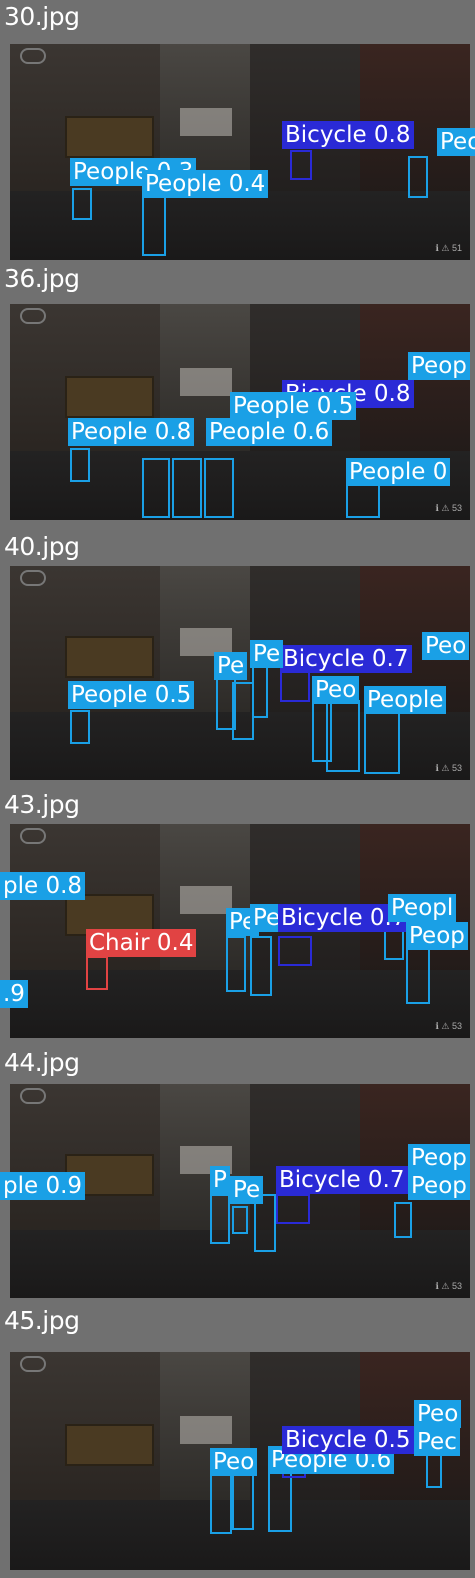 The width and height of the screenshot is (475, 1578). What do you see at coordinates (422, 908) in the screenshot?
I see `person-label: Peopl` at bounding box center [422, 908].